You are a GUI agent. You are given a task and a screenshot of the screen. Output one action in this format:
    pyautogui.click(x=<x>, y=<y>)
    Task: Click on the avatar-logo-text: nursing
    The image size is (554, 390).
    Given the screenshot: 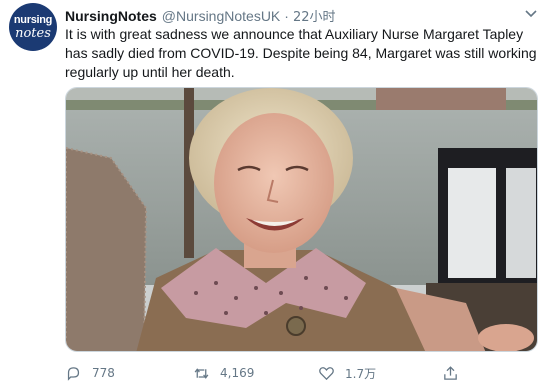 What is the action you would take?
    pyautogui.click(x=33, y=19)
    